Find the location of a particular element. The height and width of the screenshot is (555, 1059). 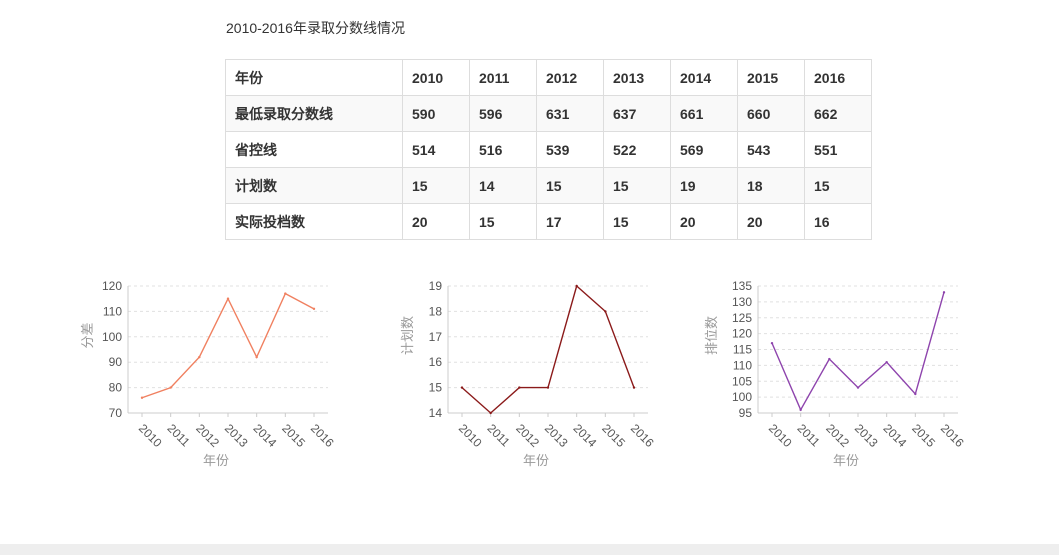

table-row: 省控线 514 516 539 522 569 543 551 is located at coordinates (548, 149).